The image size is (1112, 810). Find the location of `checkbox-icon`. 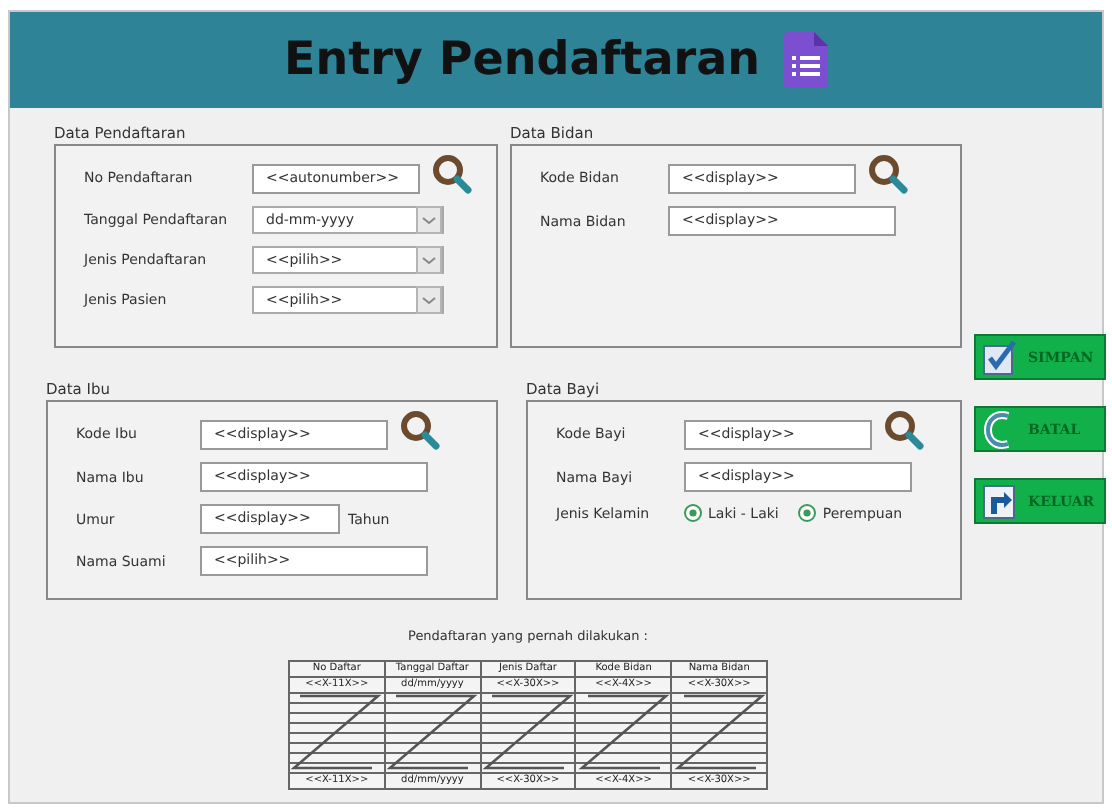

checkbox-icon is located at coordinates (999, 357).